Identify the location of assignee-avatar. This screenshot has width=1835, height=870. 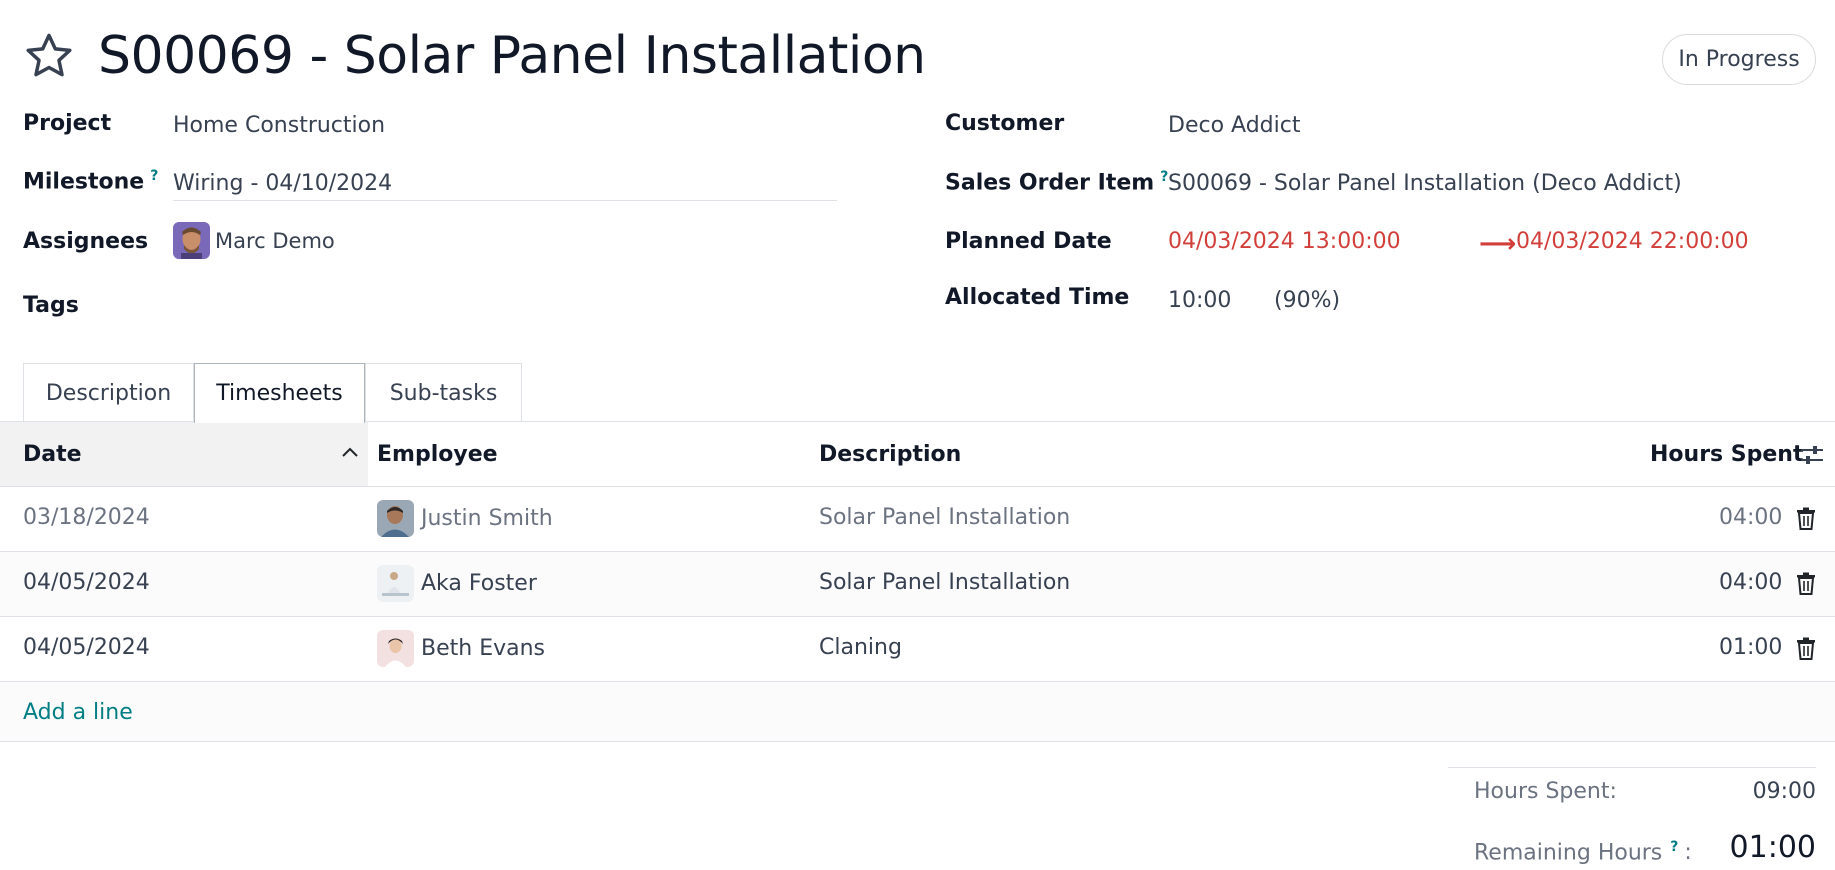
(191, 240).